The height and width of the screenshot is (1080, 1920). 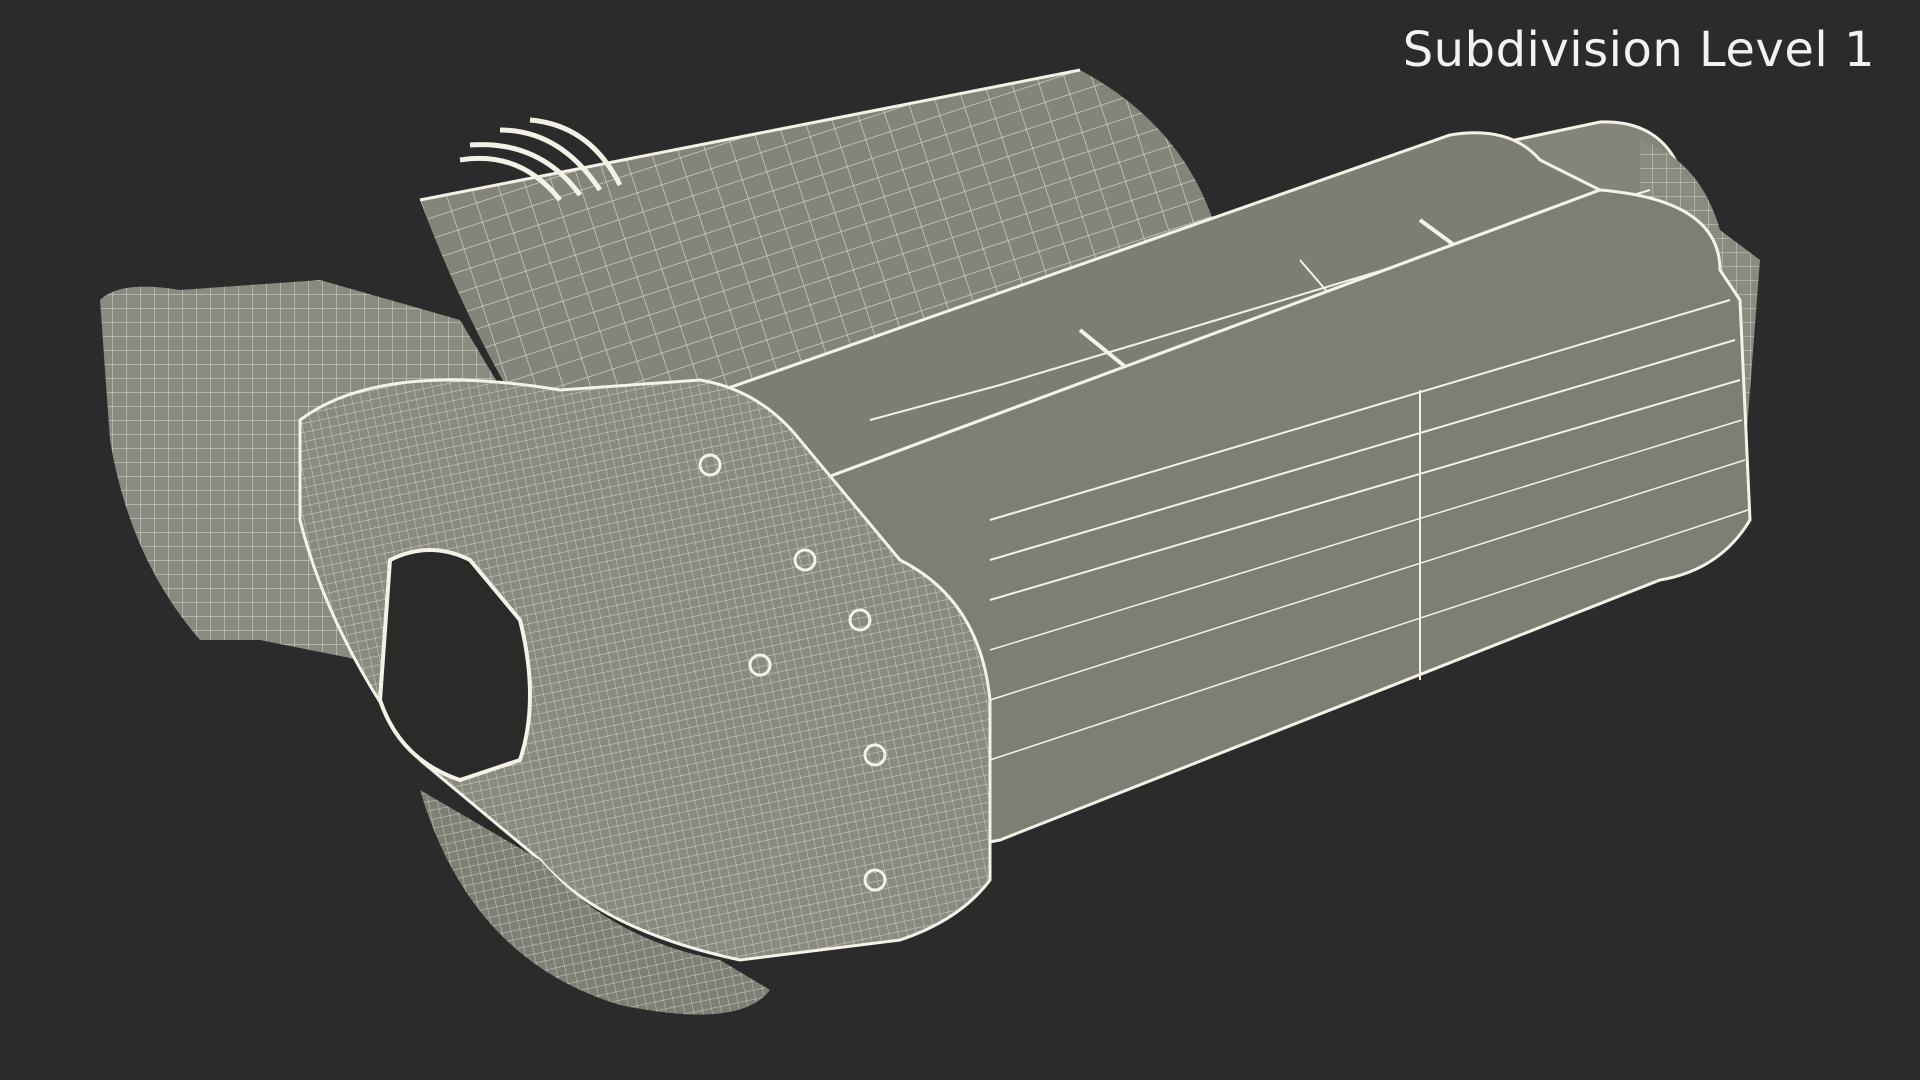 What do you see at coordinates (1638, 50) in the screenshot?
I see `subdivision-level-label: Subdivision Level 1` at bounding box center [1638, 50].